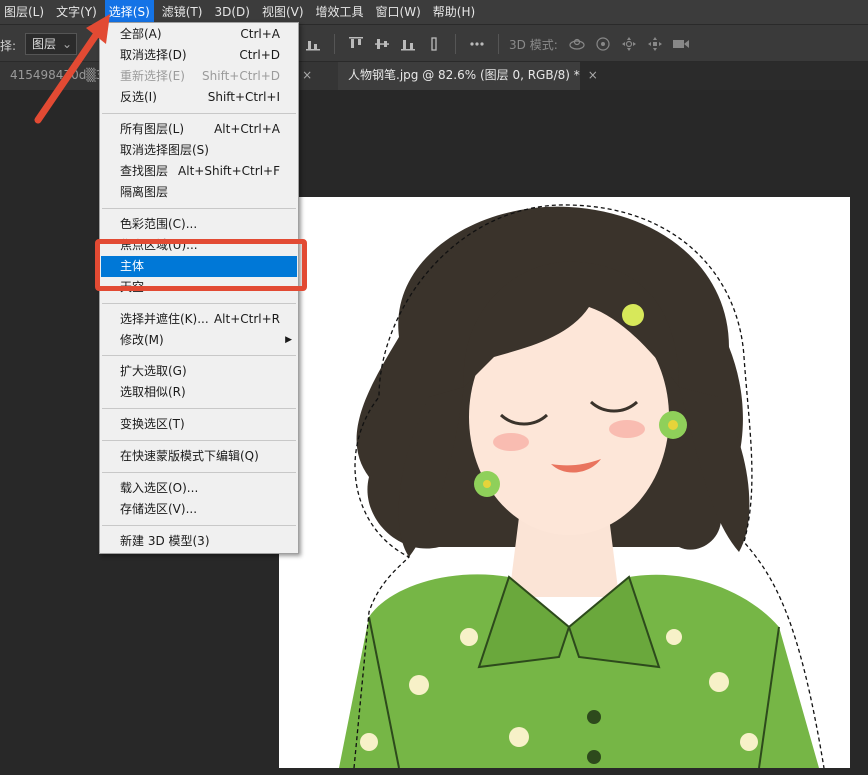  I want to click on annotation-highlight-box, so click(201, 265).